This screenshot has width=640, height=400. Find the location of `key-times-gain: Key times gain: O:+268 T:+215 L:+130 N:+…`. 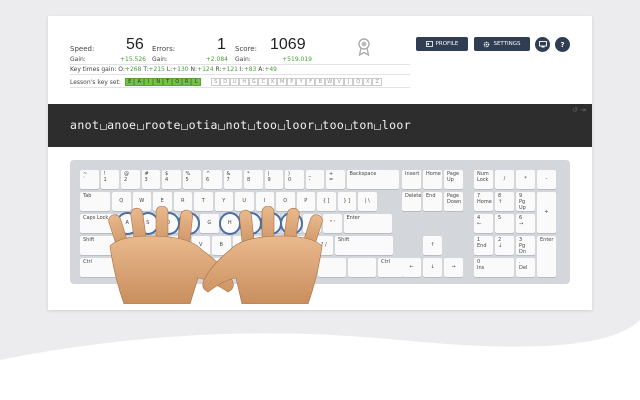

key-times-gain: Key times gain: O:+268 T:+215 L:+130 N:+… is located at coordinates (173, 69).